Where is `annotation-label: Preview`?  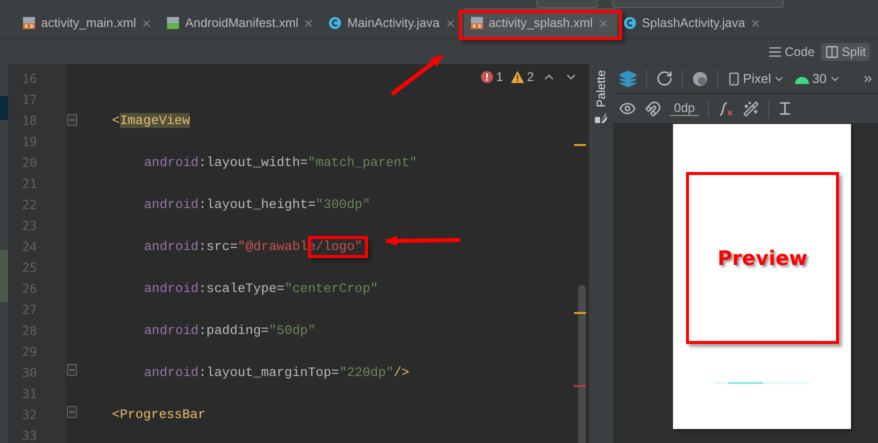 annotation-label: Preview is located at coordinates (762, 258).